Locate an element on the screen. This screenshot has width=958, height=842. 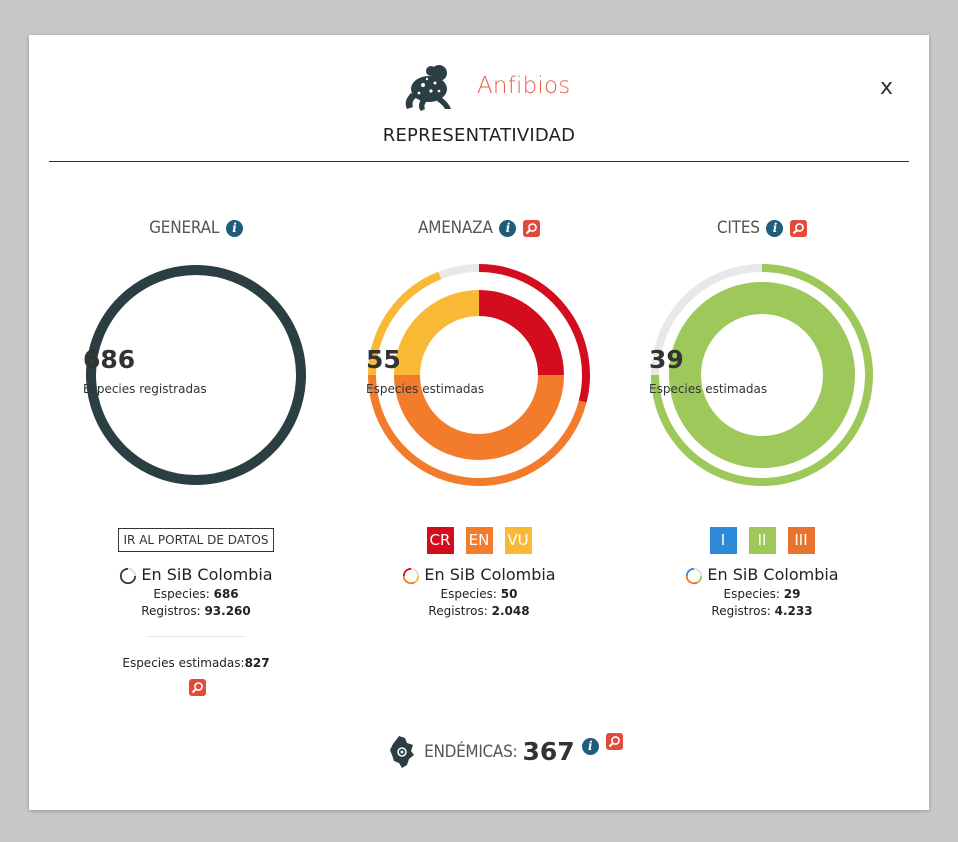
amenaza-caption: Especies estimadas is located at coordinates (425, 389).